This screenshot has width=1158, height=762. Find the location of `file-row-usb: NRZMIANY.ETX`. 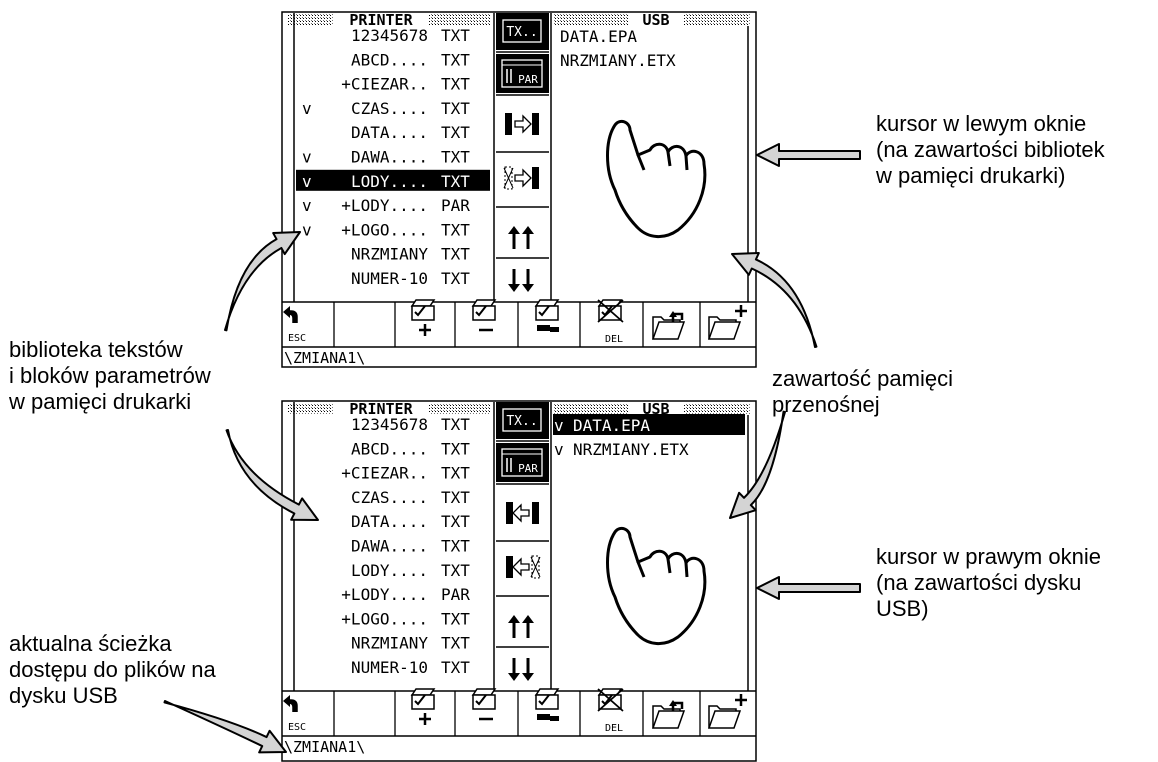

file-row-usb: NRZMIANY.ETX is located at coordinates (618, 60).